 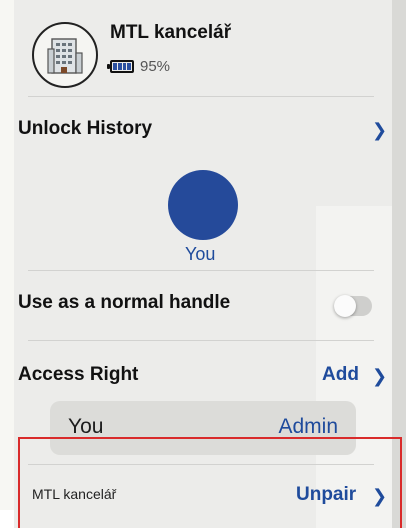 What do you see at coordinates (124, 302) in the screenshot?
I see `normal-handle-label: Use as a normal handle` at bounding box center [124, 302].